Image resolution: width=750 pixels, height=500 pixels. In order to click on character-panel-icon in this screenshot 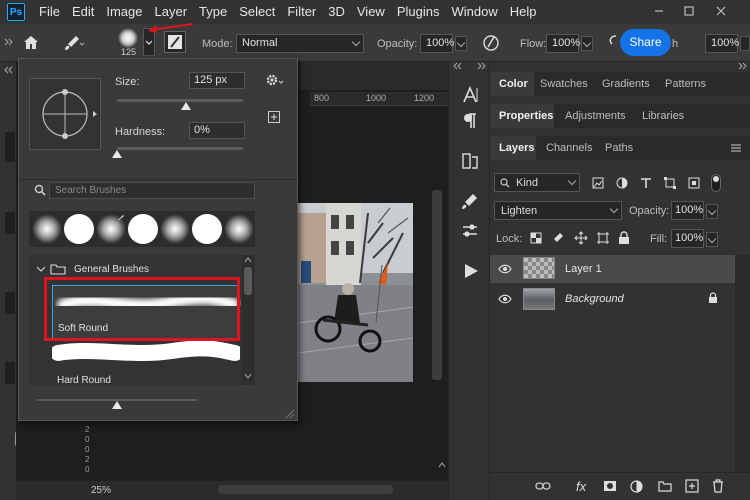, I will do `click(470, 95)`.